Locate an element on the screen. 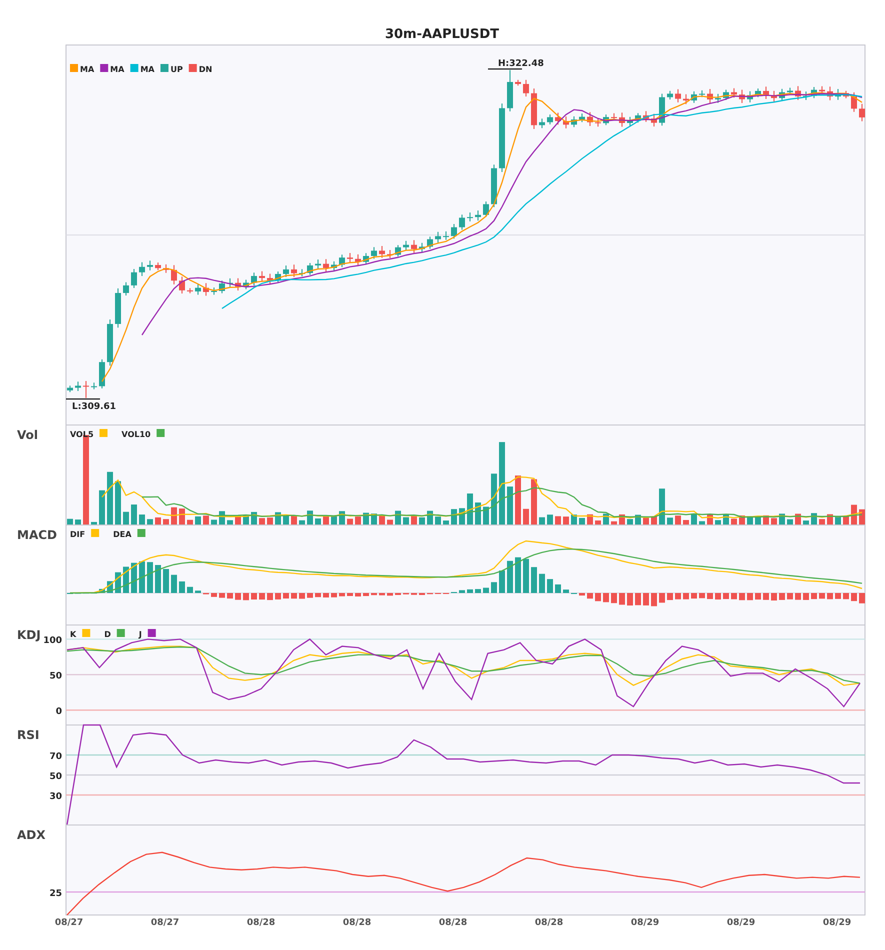 The width and height of the screenshot is (885, 950). legend-label: J is located at coordinates (140, 634).